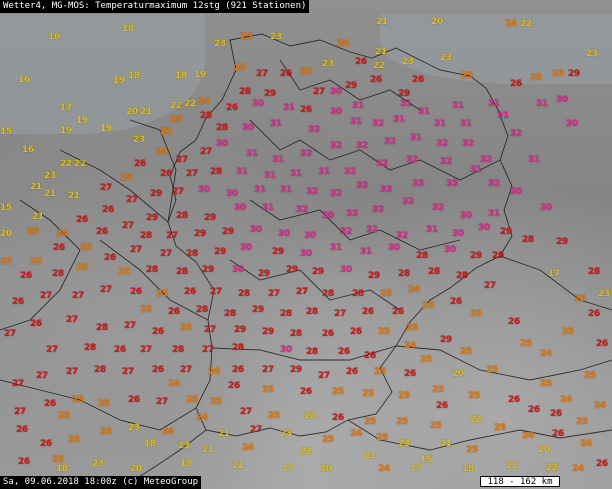  What do you see at coordinates (82, 121) in the screenshot?
I see `station-value: 19` at bounding box center [82, 121].